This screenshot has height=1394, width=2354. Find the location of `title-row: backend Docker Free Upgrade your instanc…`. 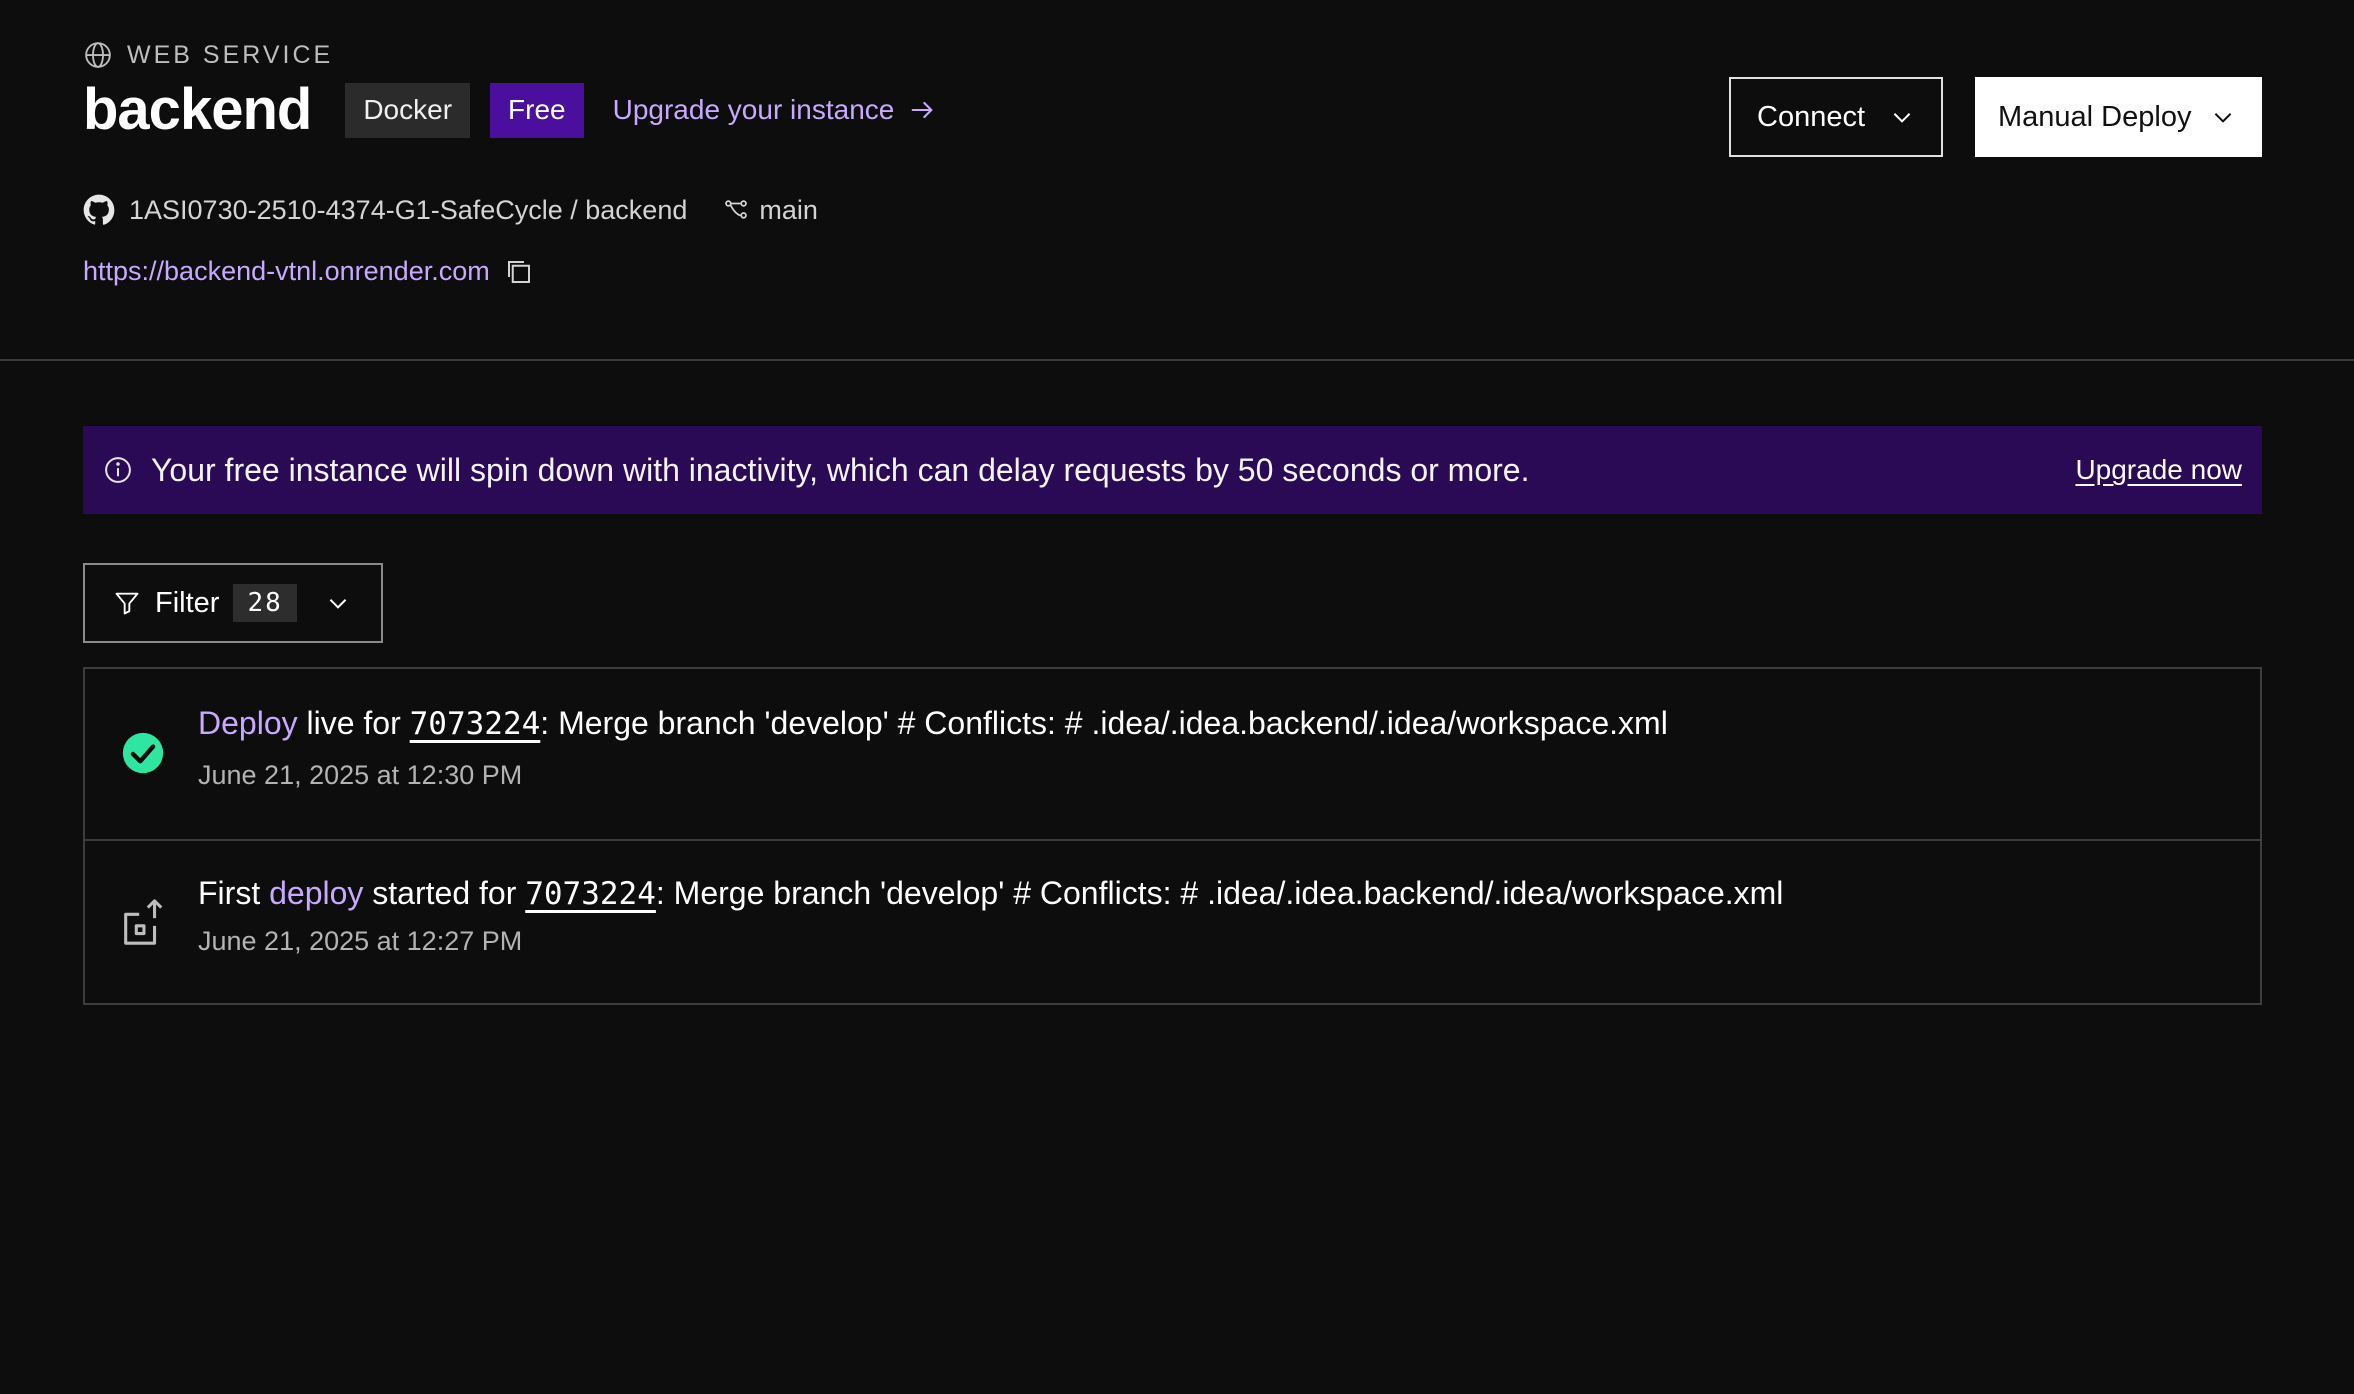

title-row: backend Docker Free Upgrade your instanc… is located at coordinates (509, 110).